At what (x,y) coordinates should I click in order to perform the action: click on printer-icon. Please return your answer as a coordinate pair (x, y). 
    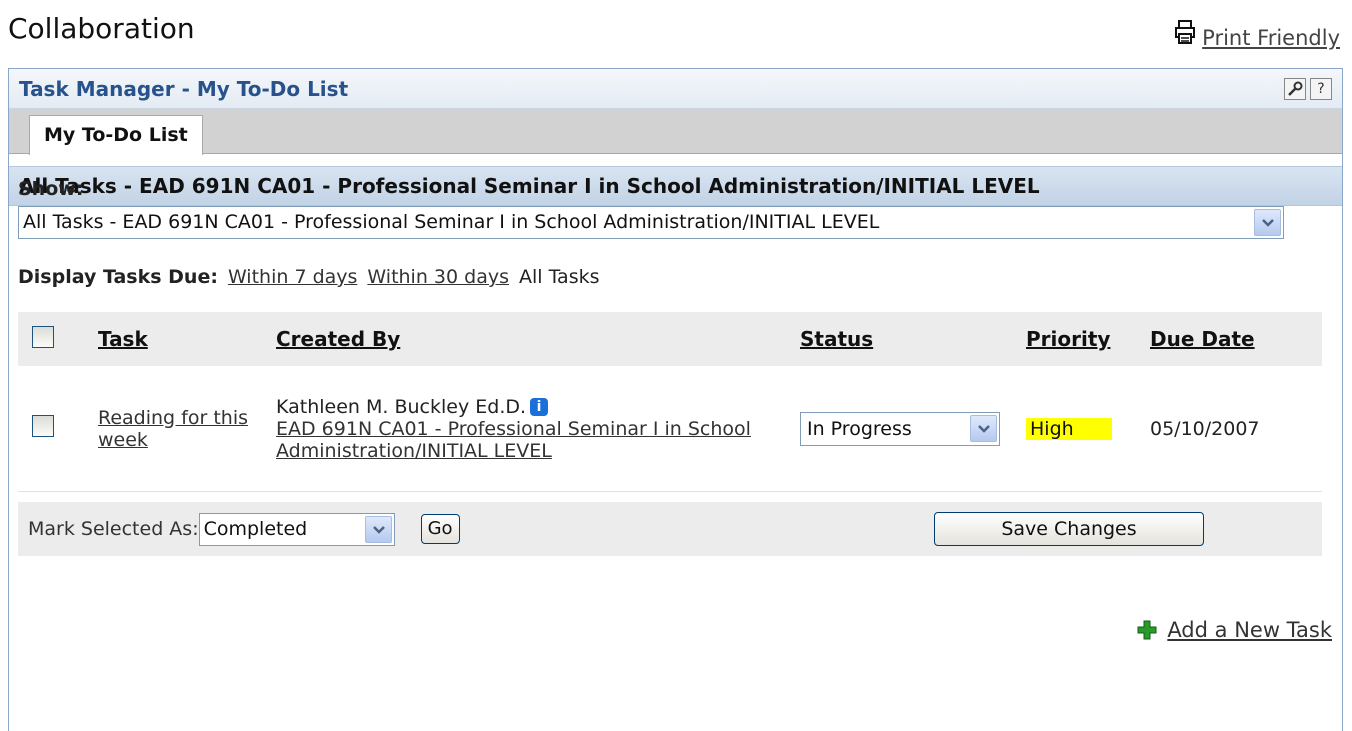
    Looking at the image, I should click on (1185, 32).